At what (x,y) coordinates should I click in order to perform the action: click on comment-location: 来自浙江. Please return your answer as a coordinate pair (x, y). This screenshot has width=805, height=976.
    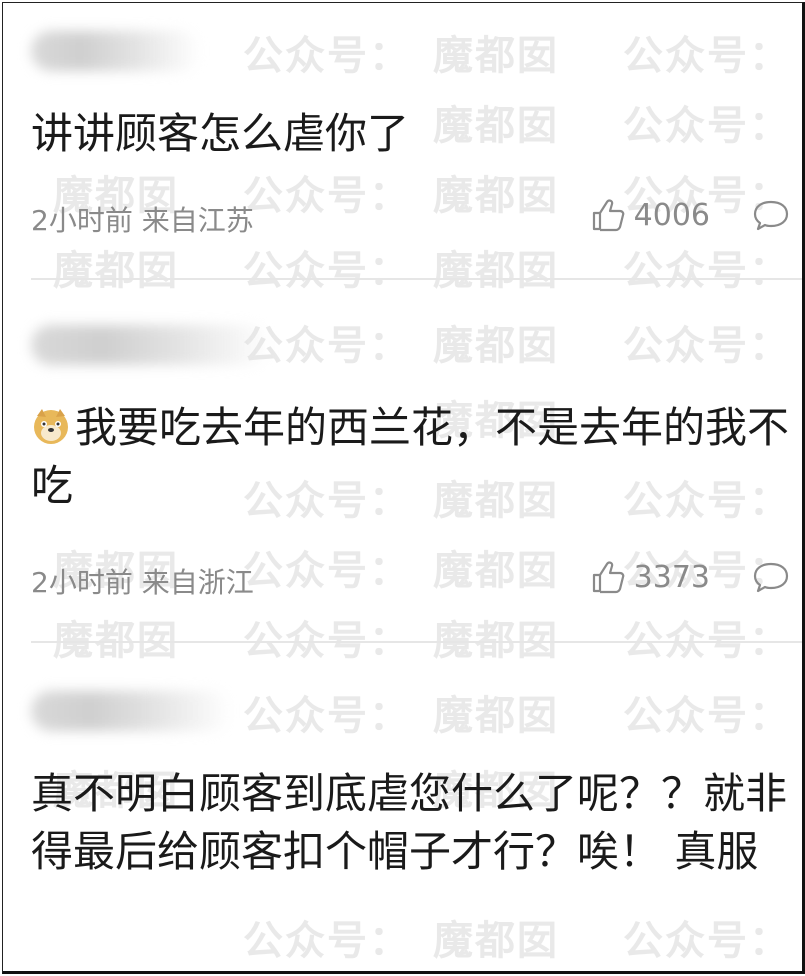
    Looking at the image, I should click on (197, 582).